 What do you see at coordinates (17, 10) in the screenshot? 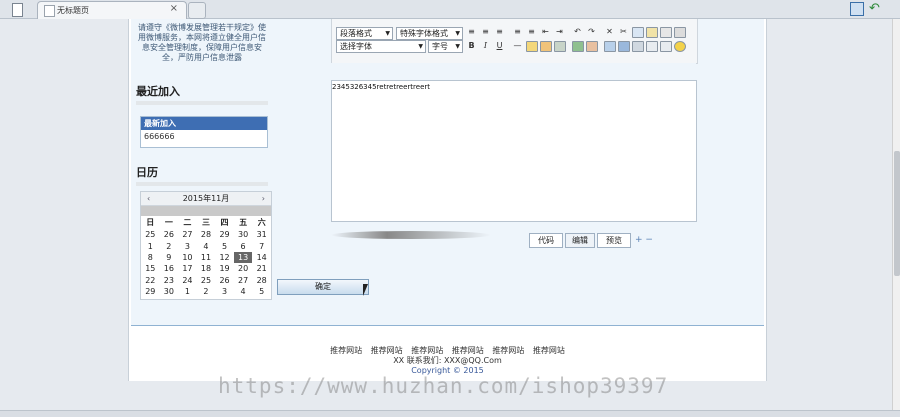
I see `page-icon` at bounding box center [17, 10].